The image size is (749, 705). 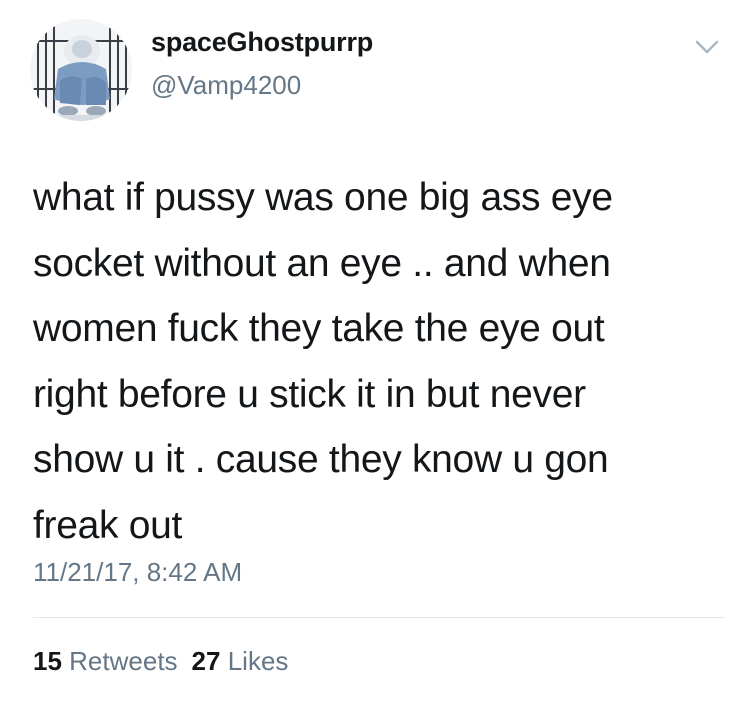 I want to click on retweets-count: 15, so click(x=47, y=661).